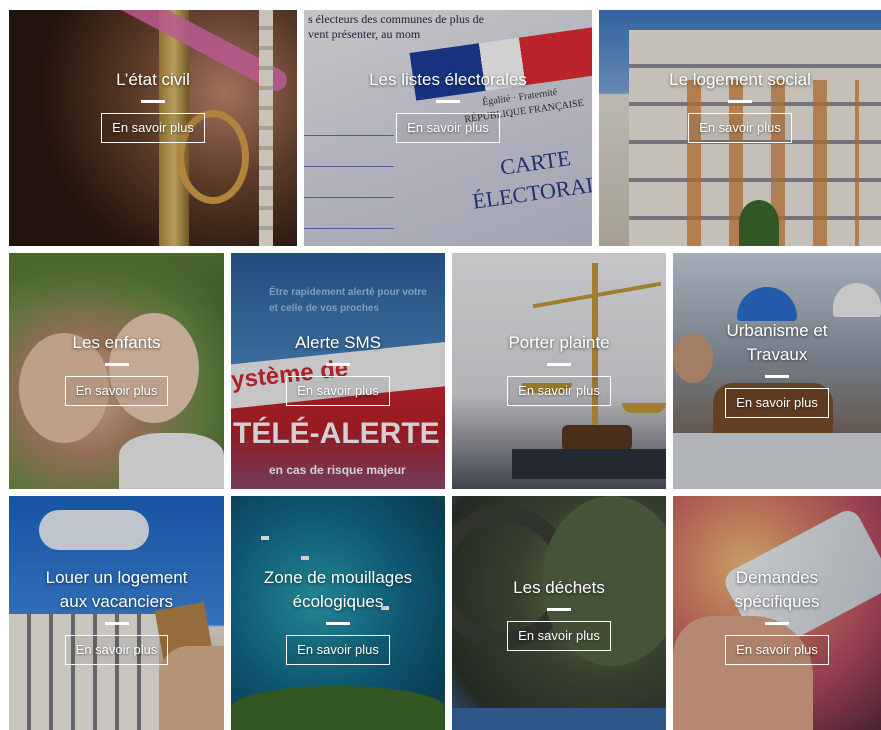 This screenshot has height=730, width=881. What do you see at coordinates (448, 105) in the screenshot?
I see `tile-content: Les listes électorales En savoir plus` at bounding box center [448, 105].